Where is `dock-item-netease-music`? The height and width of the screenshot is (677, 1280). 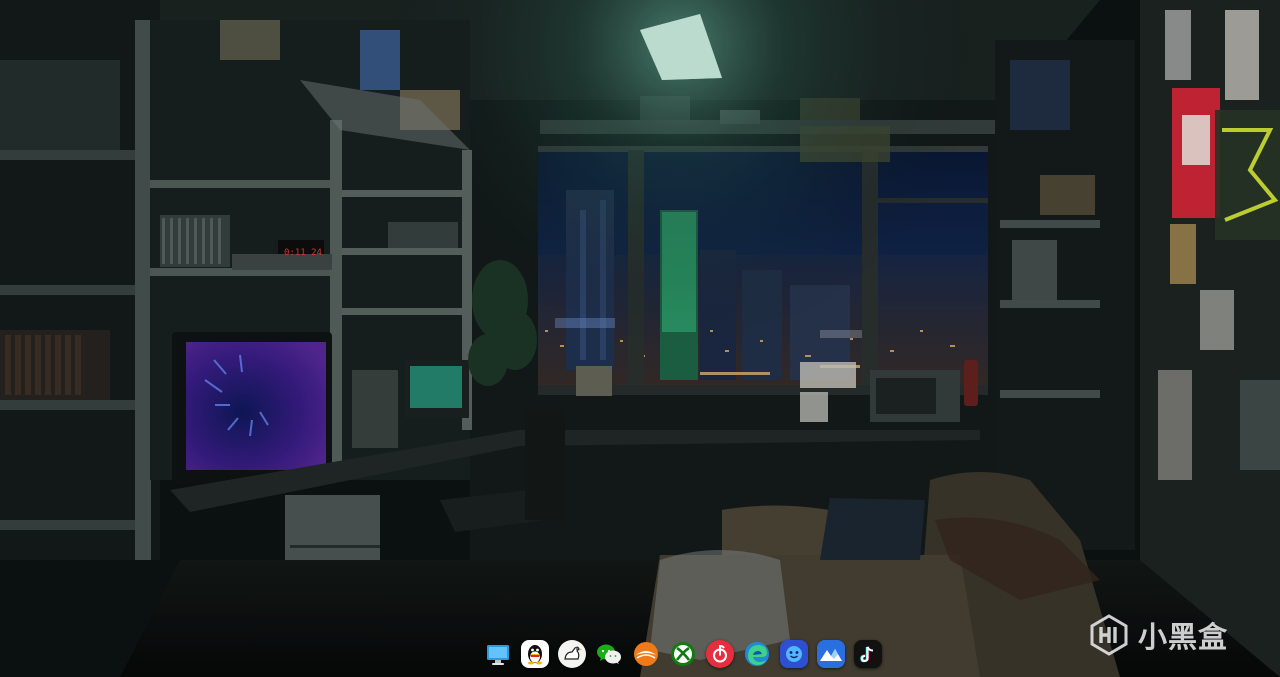
dock-item-netease-music is located at coordinates (720, 654).